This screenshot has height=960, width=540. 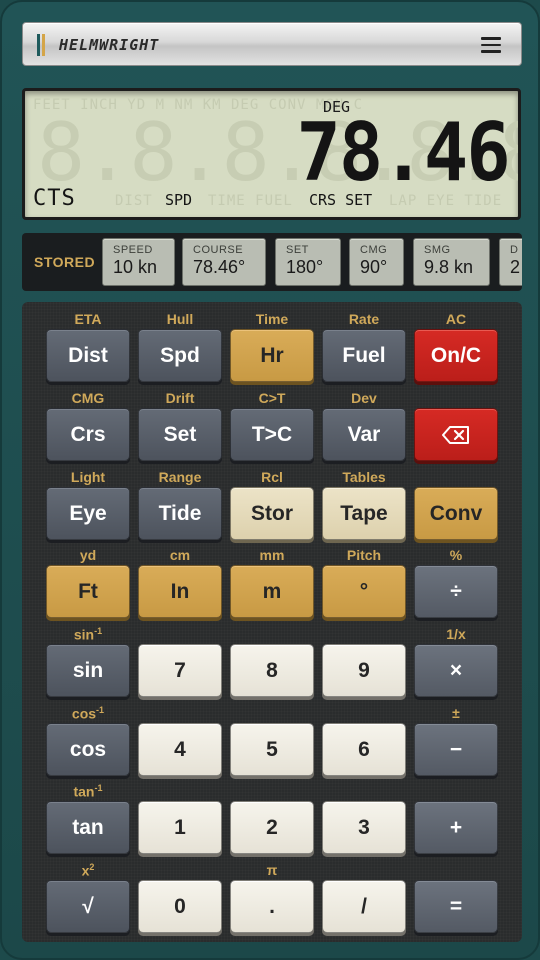 I want to click on on-clear-key: On/C, so click(x=456, y=355).